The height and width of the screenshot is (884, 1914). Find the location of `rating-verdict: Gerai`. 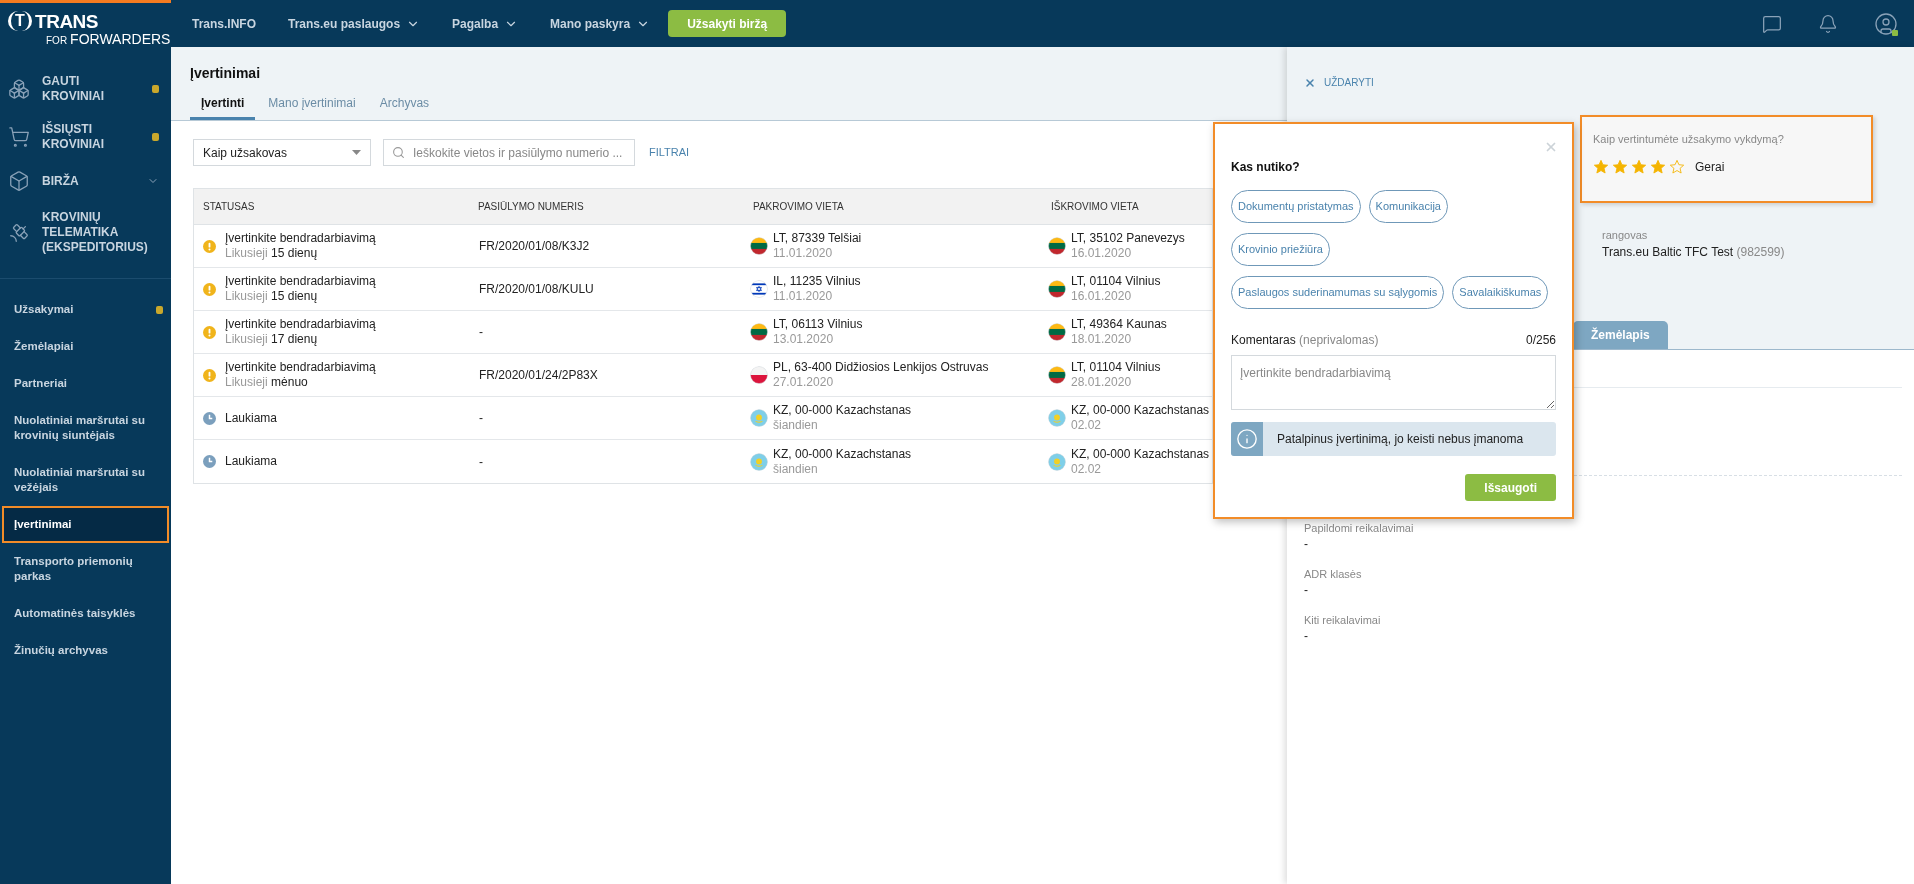

rating-verdict: Gerai is located at coordinates (1710, 167).